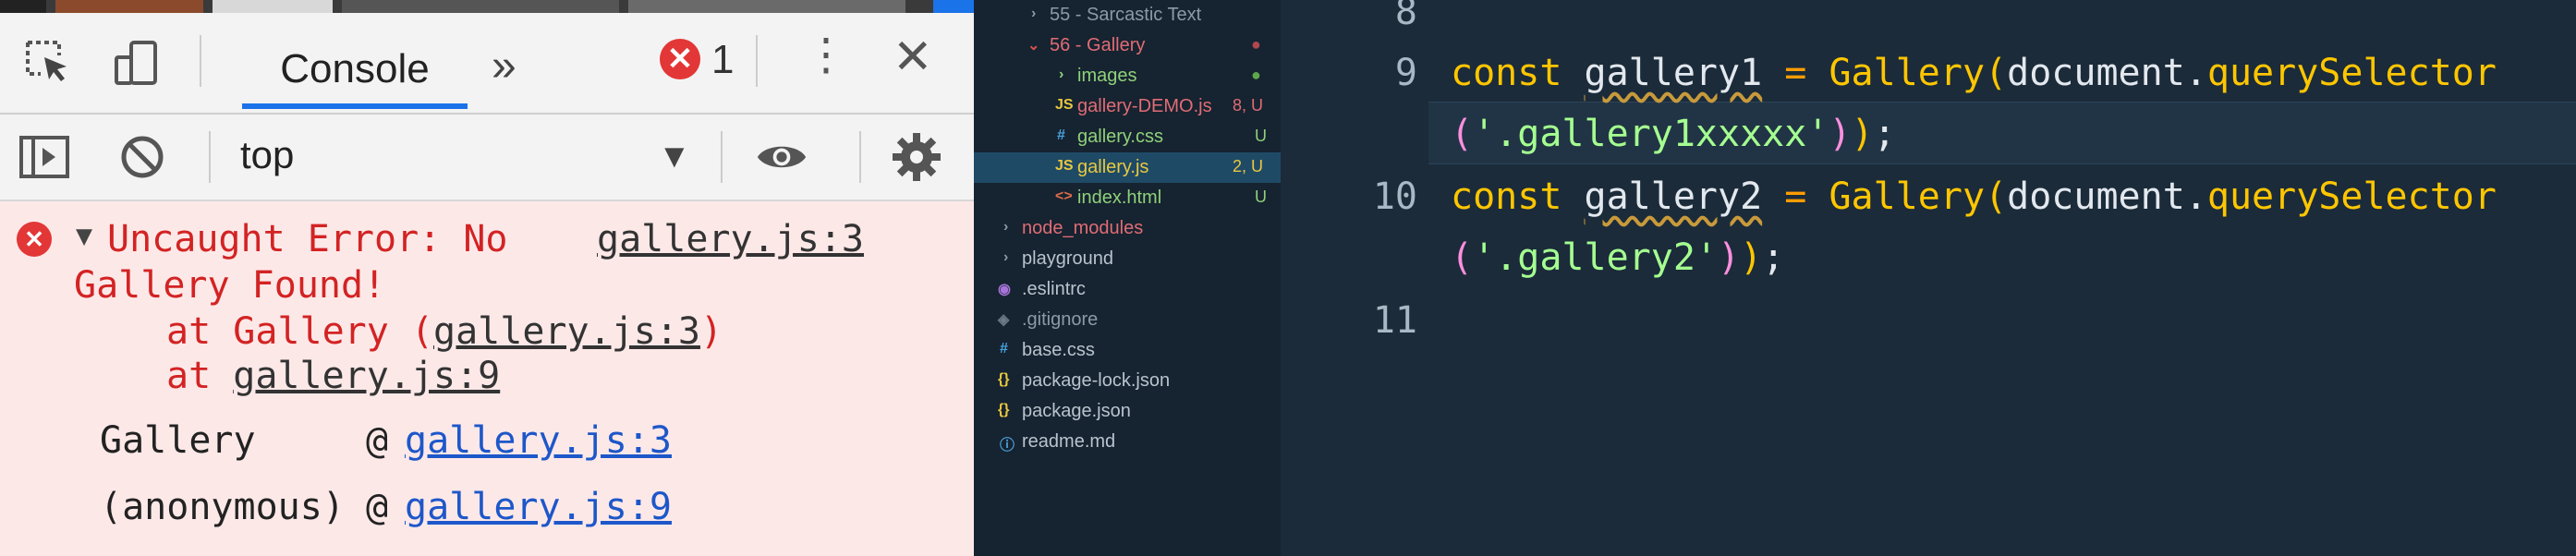 This screenshot has width=2576, height=556. I want to click on keyword: const, so click(1506, 73).